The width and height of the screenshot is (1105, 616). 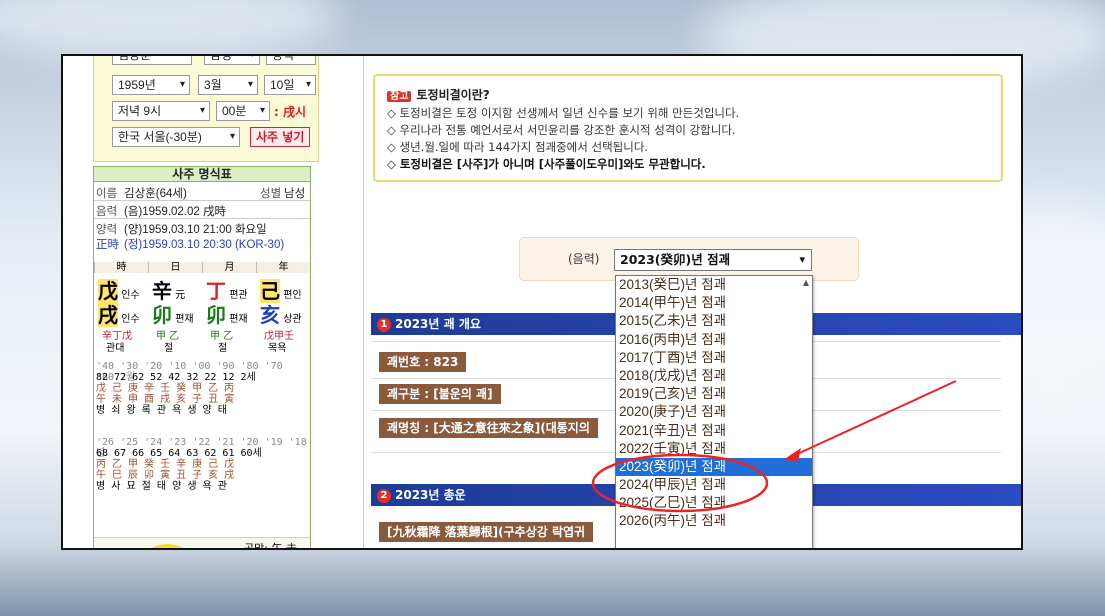 I want to click on luck-stems: 丙 乙 甲 癸 壬 辛 庚 己 戊, so click(x=165, y=464).